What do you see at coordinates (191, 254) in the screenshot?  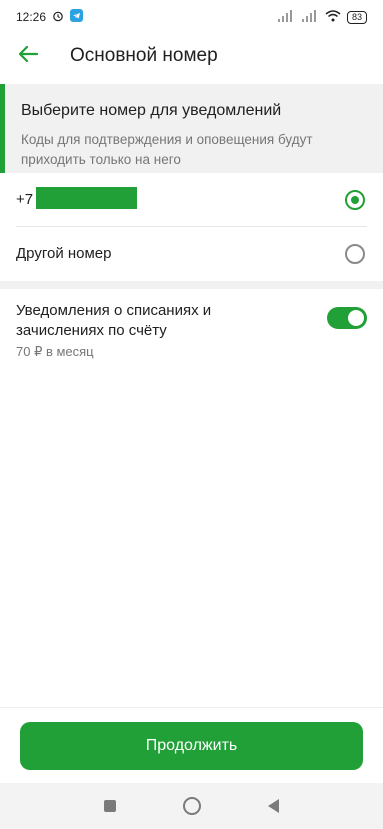 I see `other-number-option: Другой номер` at bounding box center [191, 254].